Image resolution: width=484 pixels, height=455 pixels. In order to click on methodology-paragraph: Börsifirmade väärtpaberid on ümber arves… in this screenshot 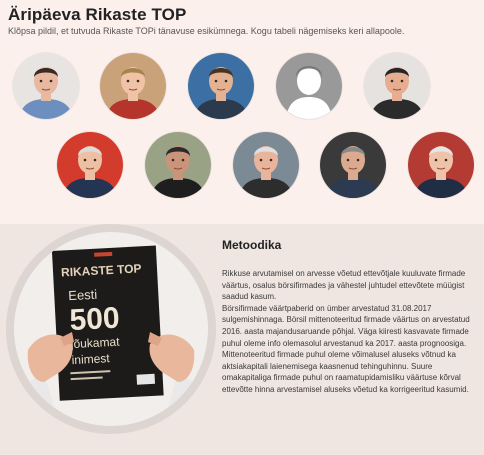, I will do `click(346, 325)`.